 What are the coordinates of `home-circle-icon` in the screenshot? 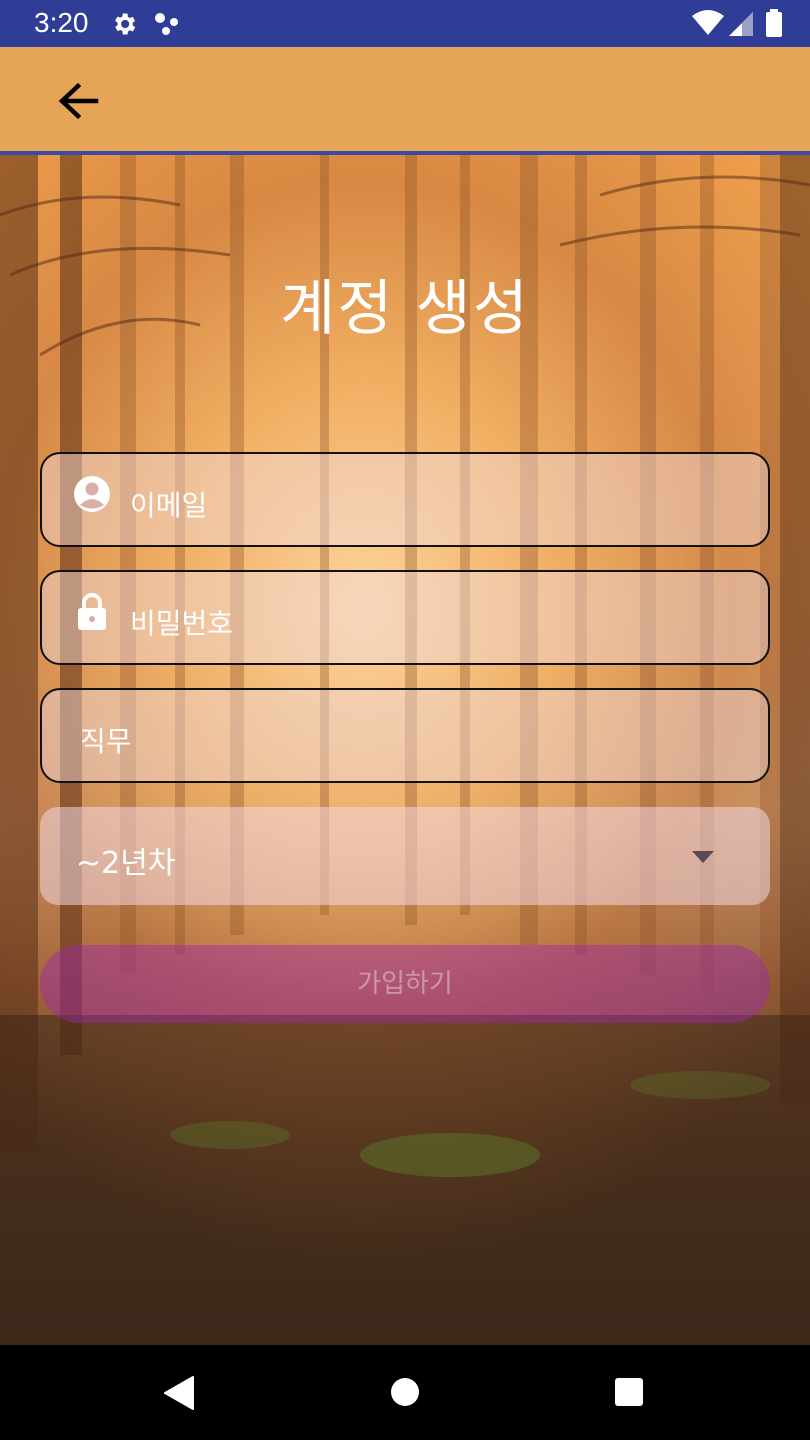 It's located at (405, 1392).